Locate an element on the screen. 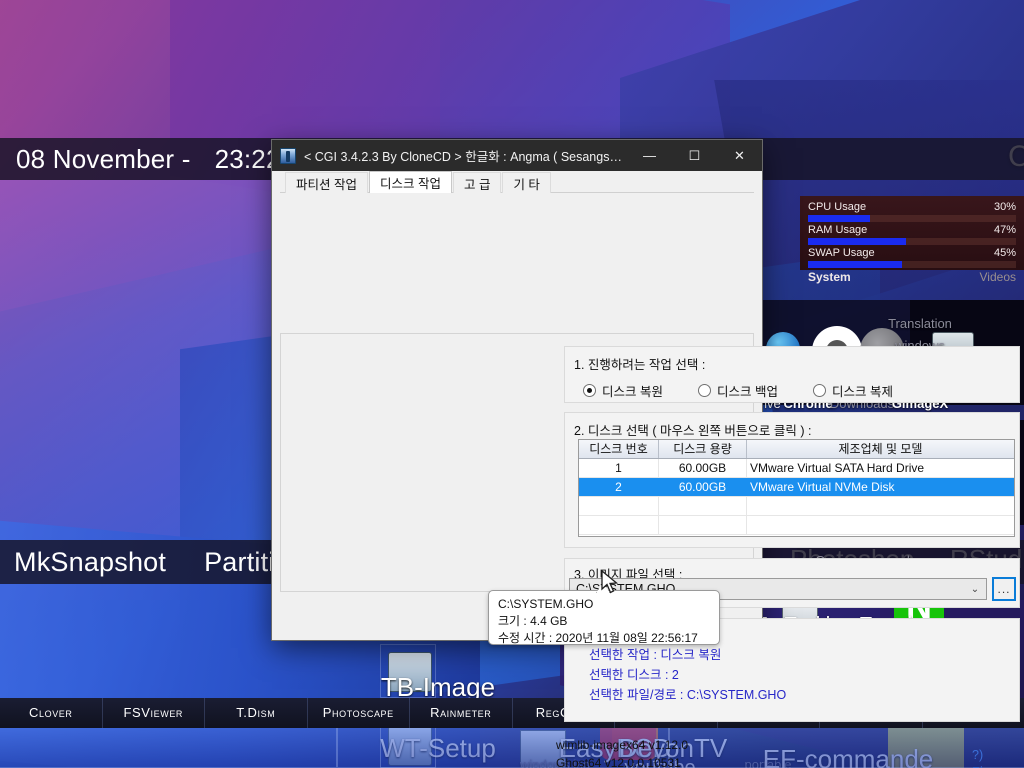 The height and width of the screenshot is (768, 1024). tab-3: 기 타 is located at coordinates (526, 182).